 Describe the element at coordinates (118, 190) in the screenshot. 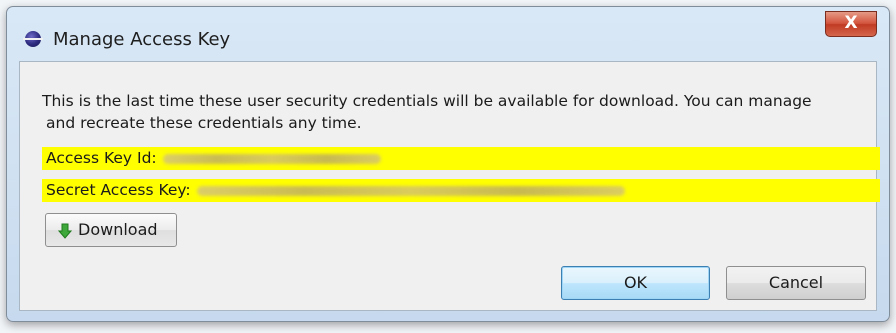

I see `secret-access-key-label: Secret Access Key:` at that location.